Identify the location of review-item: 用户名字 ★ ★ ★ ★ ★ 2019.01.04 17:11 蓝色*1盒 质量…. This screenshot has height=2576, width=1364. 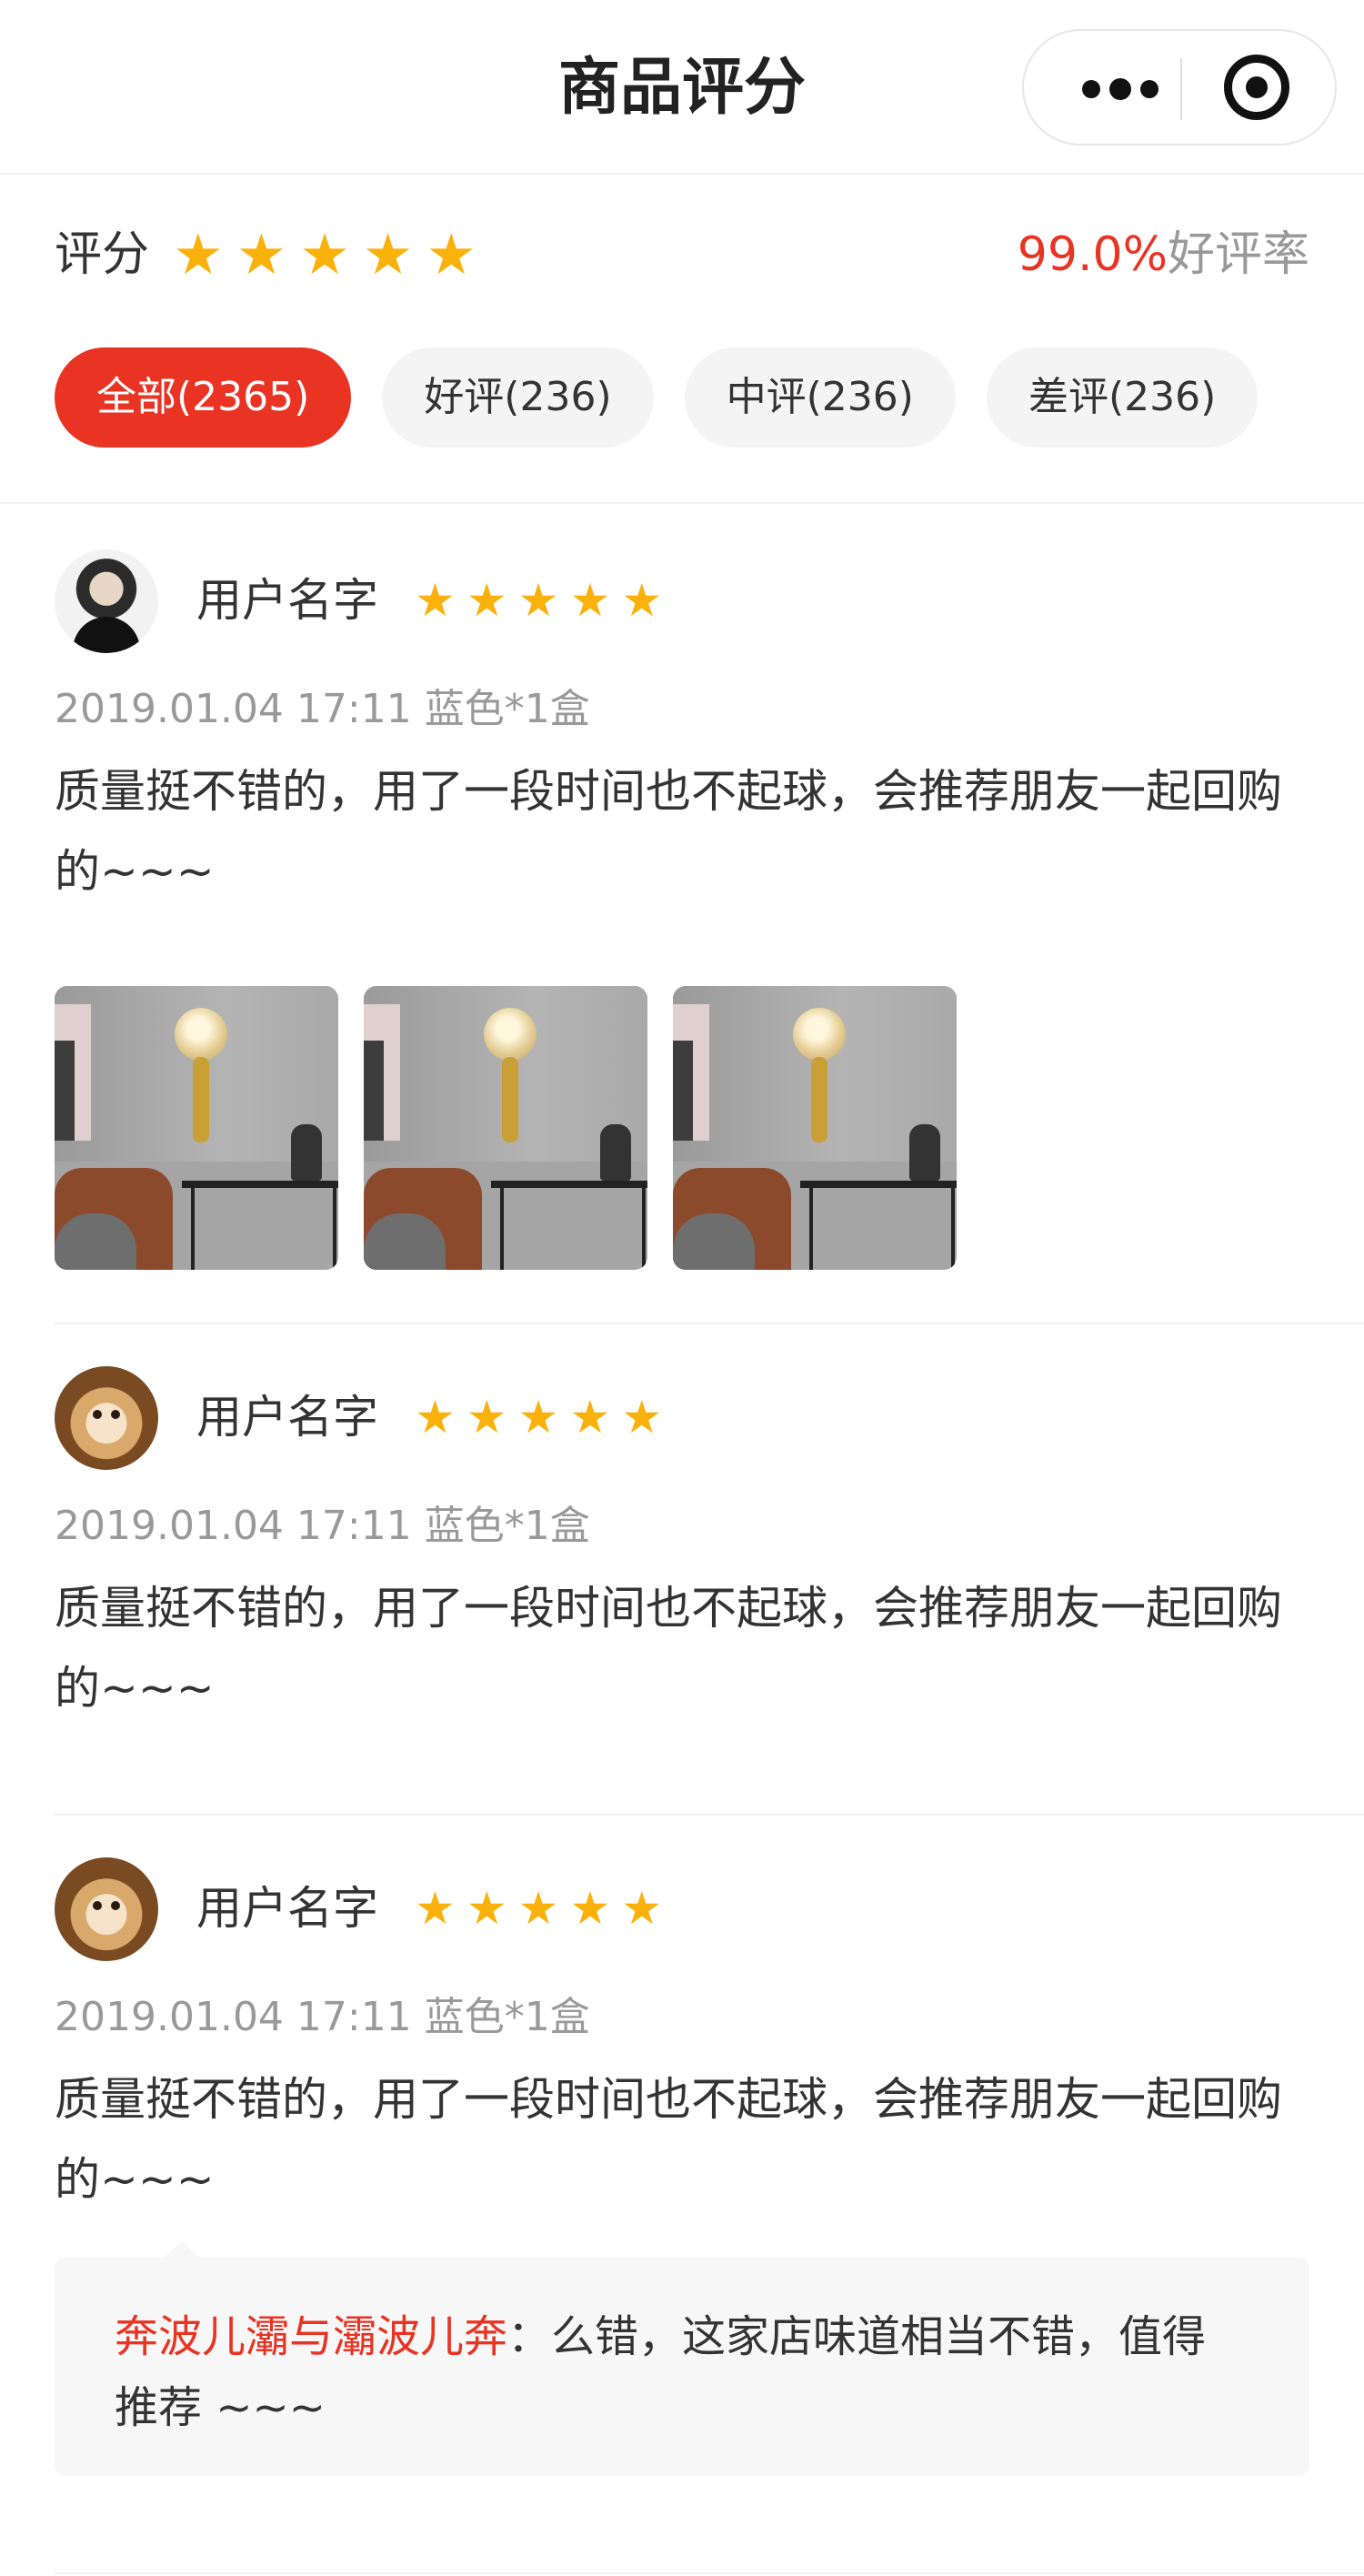
(709, 1561).